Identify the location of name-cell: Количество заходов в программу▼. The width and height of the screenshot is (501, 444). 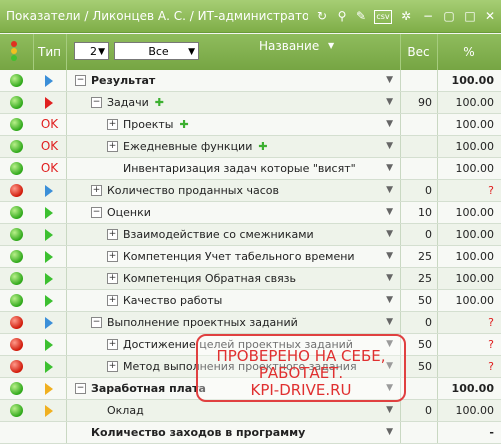
(233, 432).